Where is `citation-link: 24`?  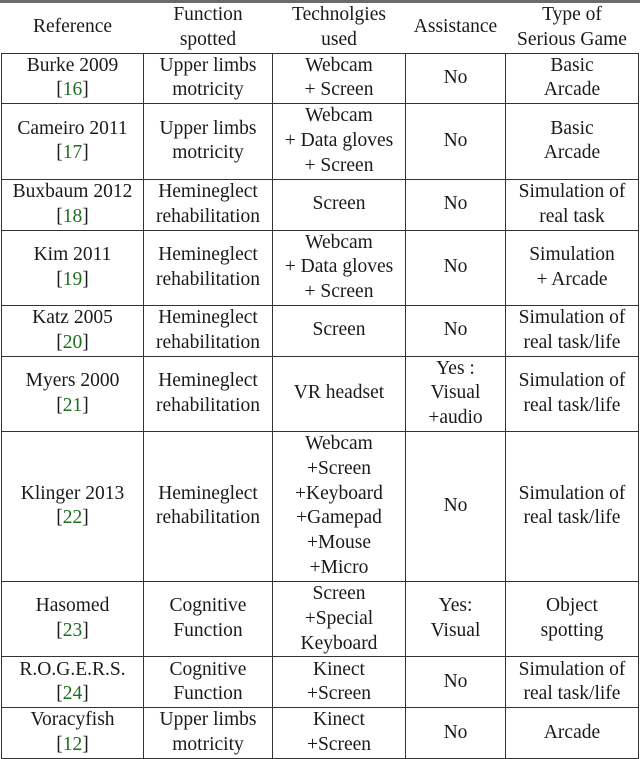 citation-link: 24 is located at coordinates (73, 693).